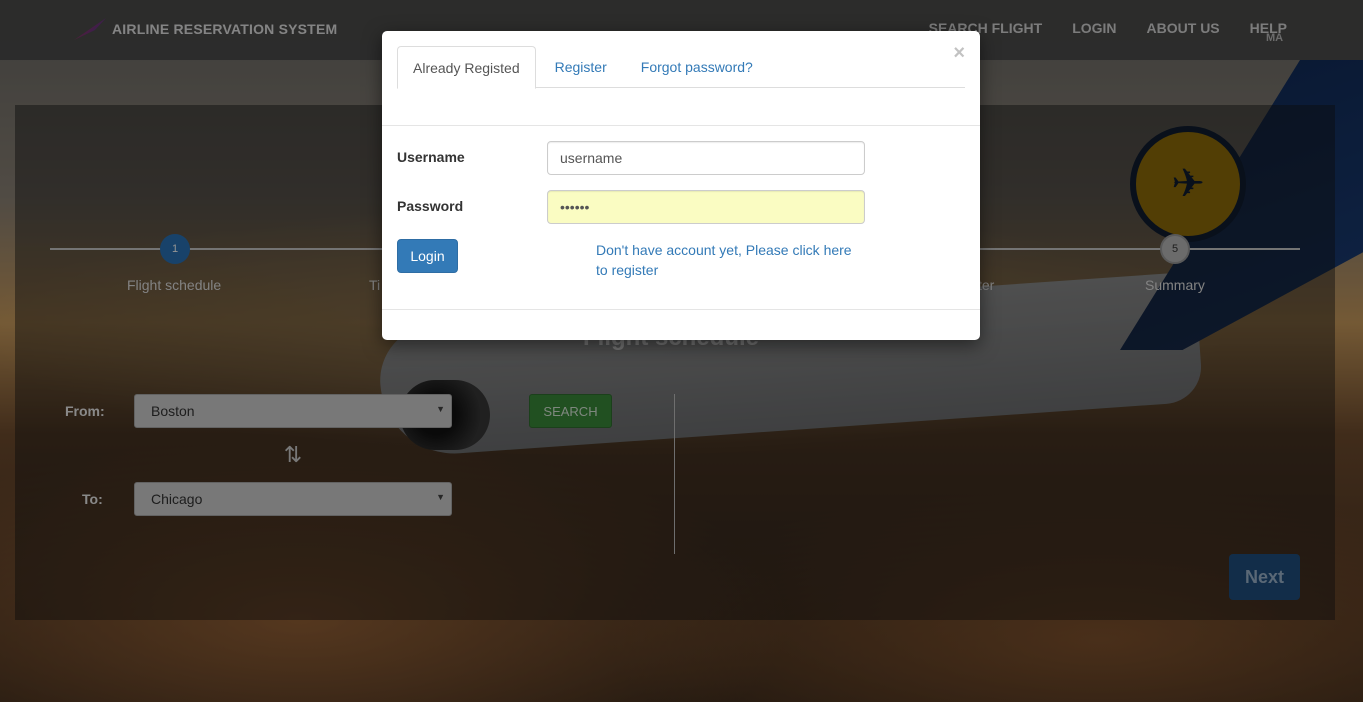 The image size is (1363, 702). I want to click on password-input, so click(706, 207).